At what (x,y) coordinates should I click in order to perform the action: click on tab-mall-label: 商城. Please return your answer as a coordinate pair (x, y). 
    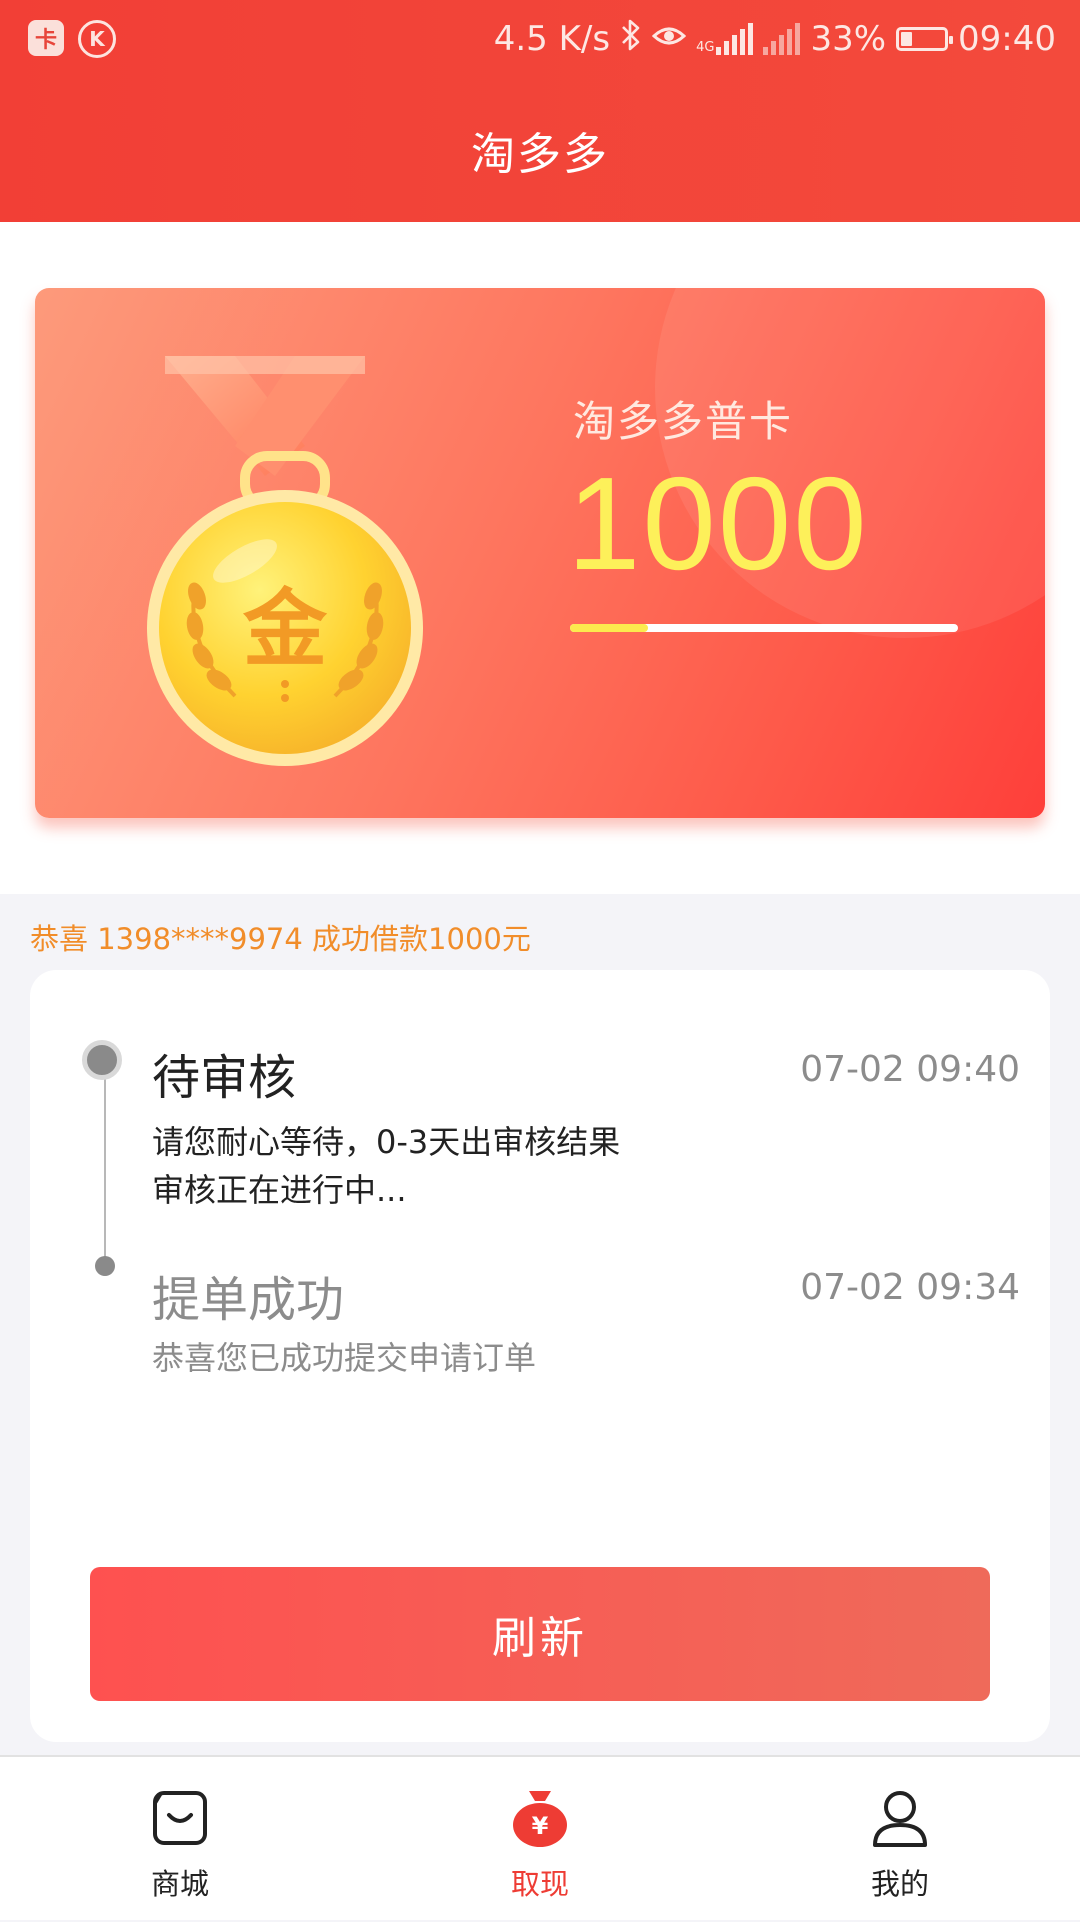
    Looking at the image, I should click on (179, 1884).